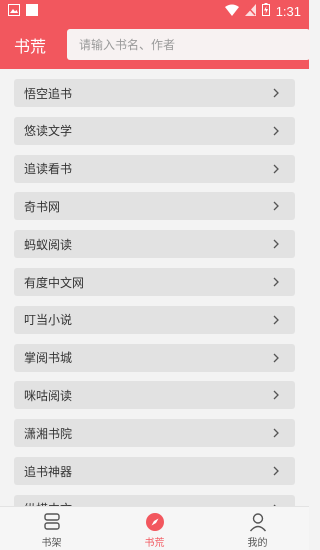 This screenshot has height=550, width=320. What do you see at coordinates (48, 169) in the screenshot?
I see `list-item-label: 追读看书` at bounding box center [48, 169].